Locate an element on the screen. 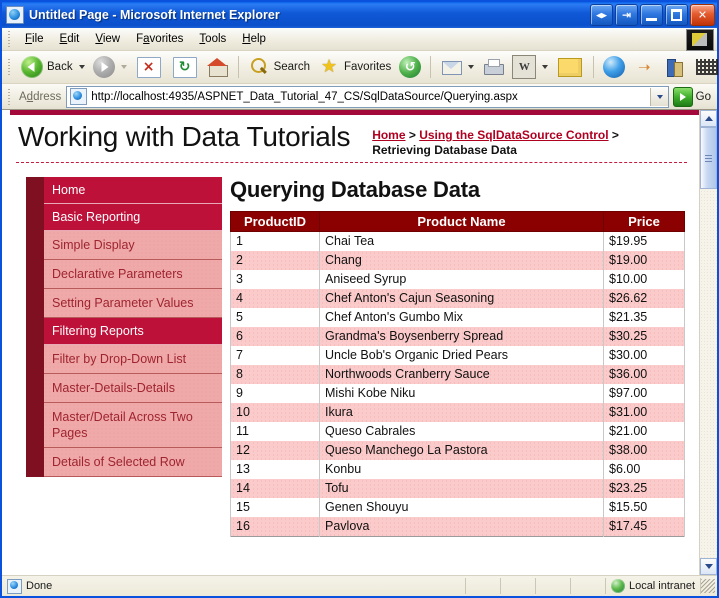 This screenshot has width=719, height=598. chevron-down-icon is located at coordinates (660, 96).